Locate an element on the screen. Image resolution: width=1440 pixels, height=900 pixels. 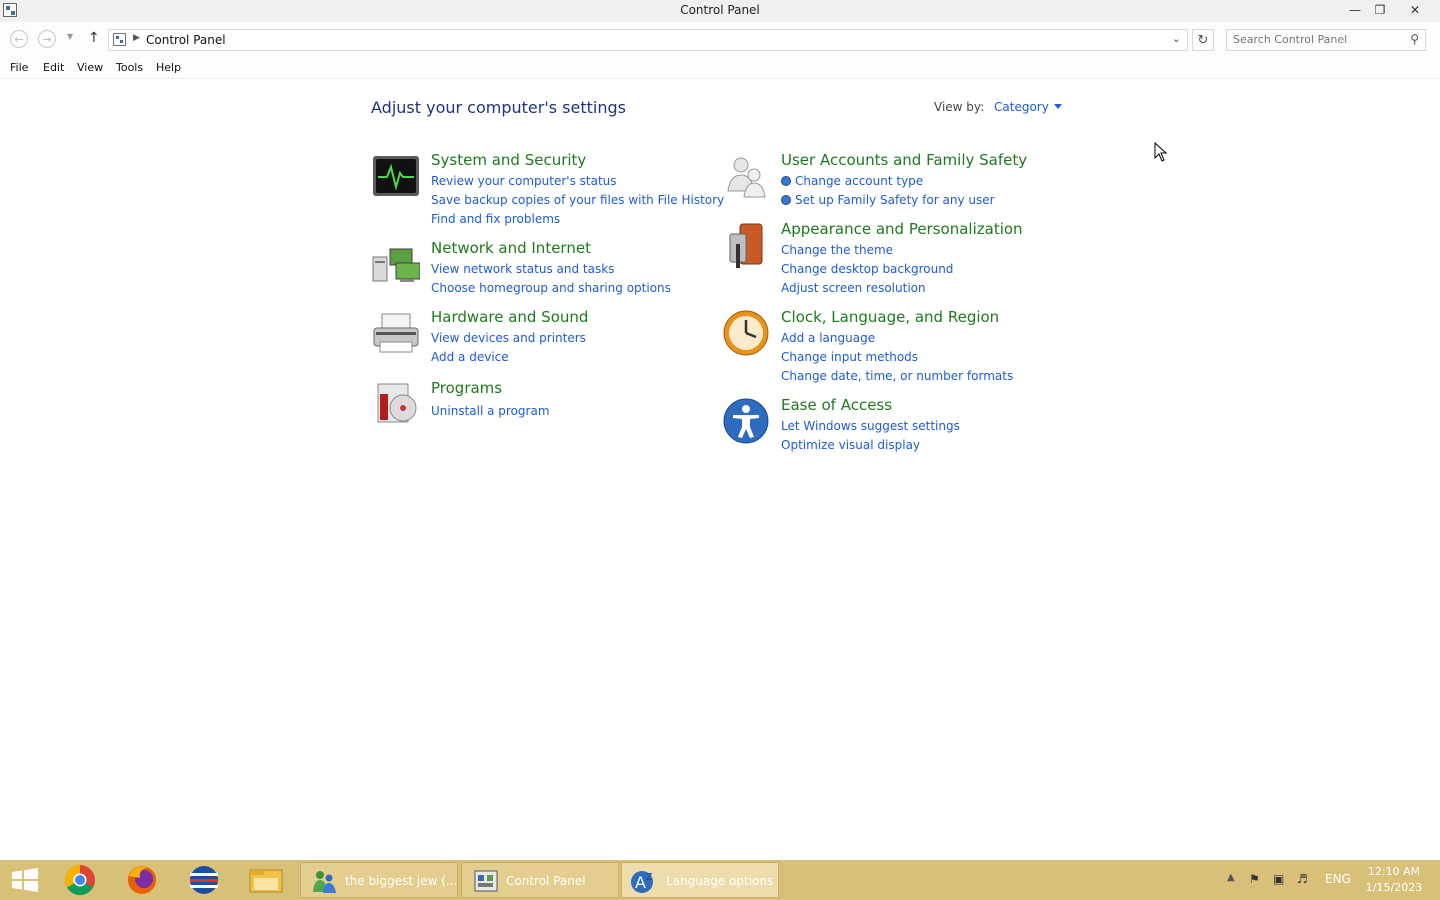
opera-icon is located at coordinates (204, 880).